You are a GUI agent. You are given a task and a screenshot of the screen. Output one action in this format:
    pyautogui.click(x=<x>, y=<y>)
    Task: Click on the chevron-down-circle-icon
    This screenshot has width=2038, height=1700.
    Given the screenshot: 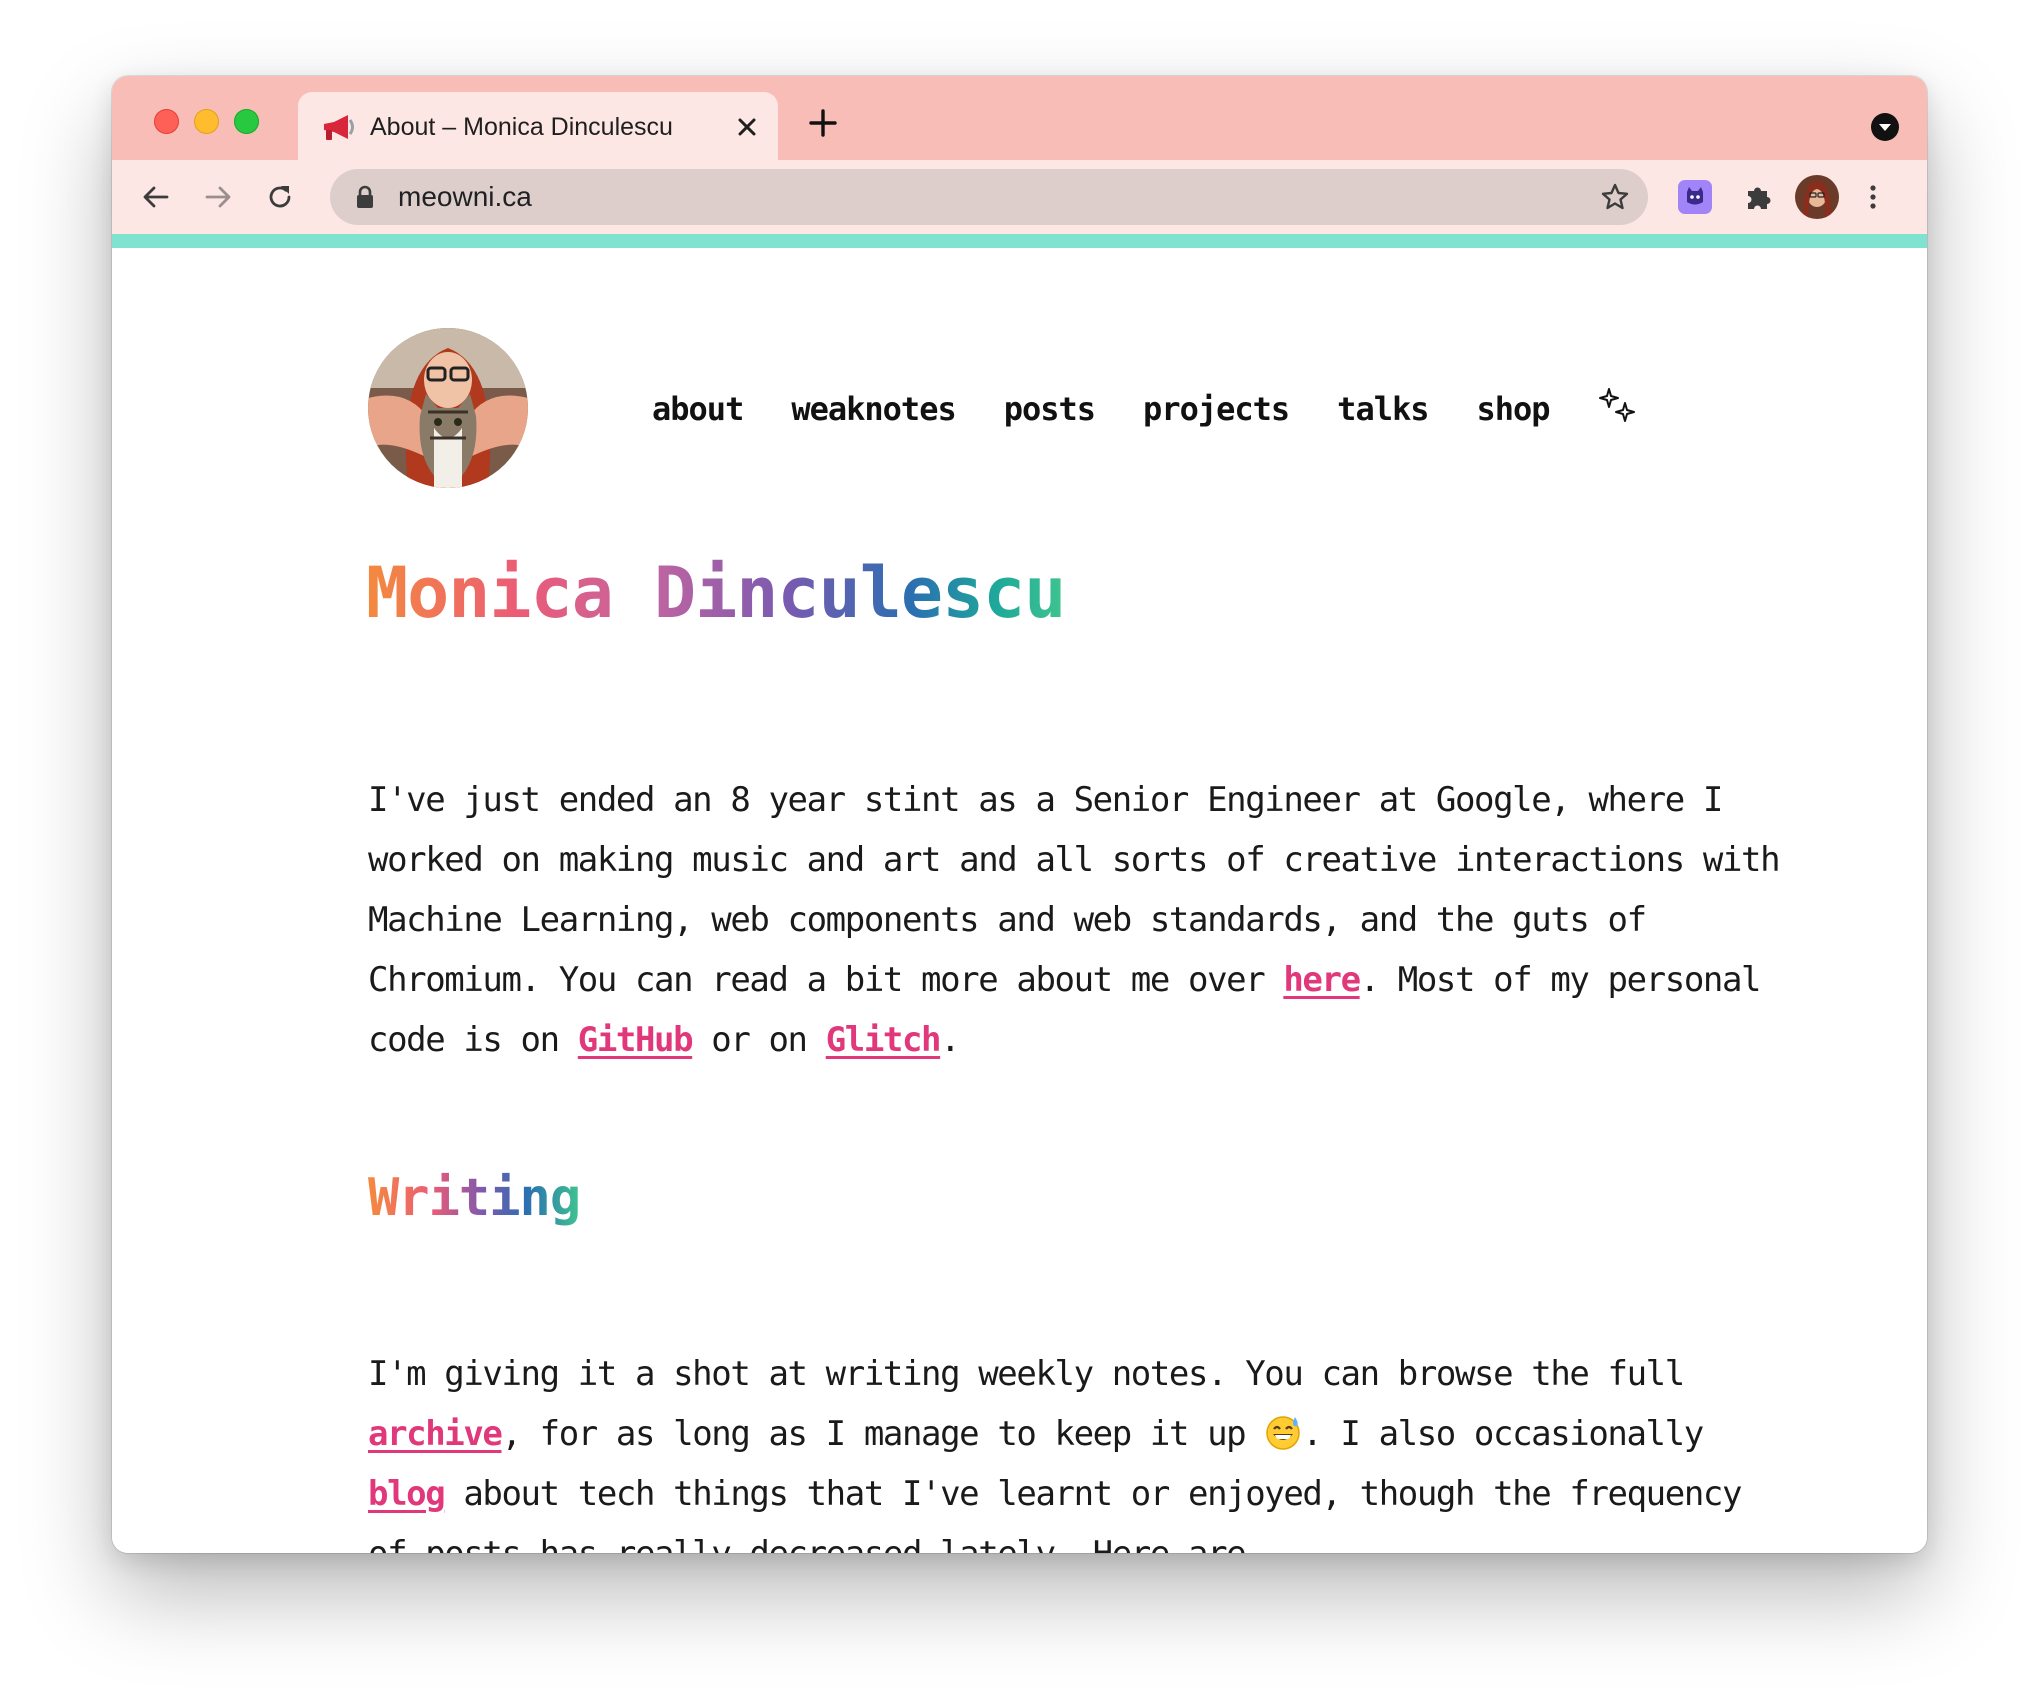 What is the action you would take?
    pyautogui.click(x=1885, y=127)
    